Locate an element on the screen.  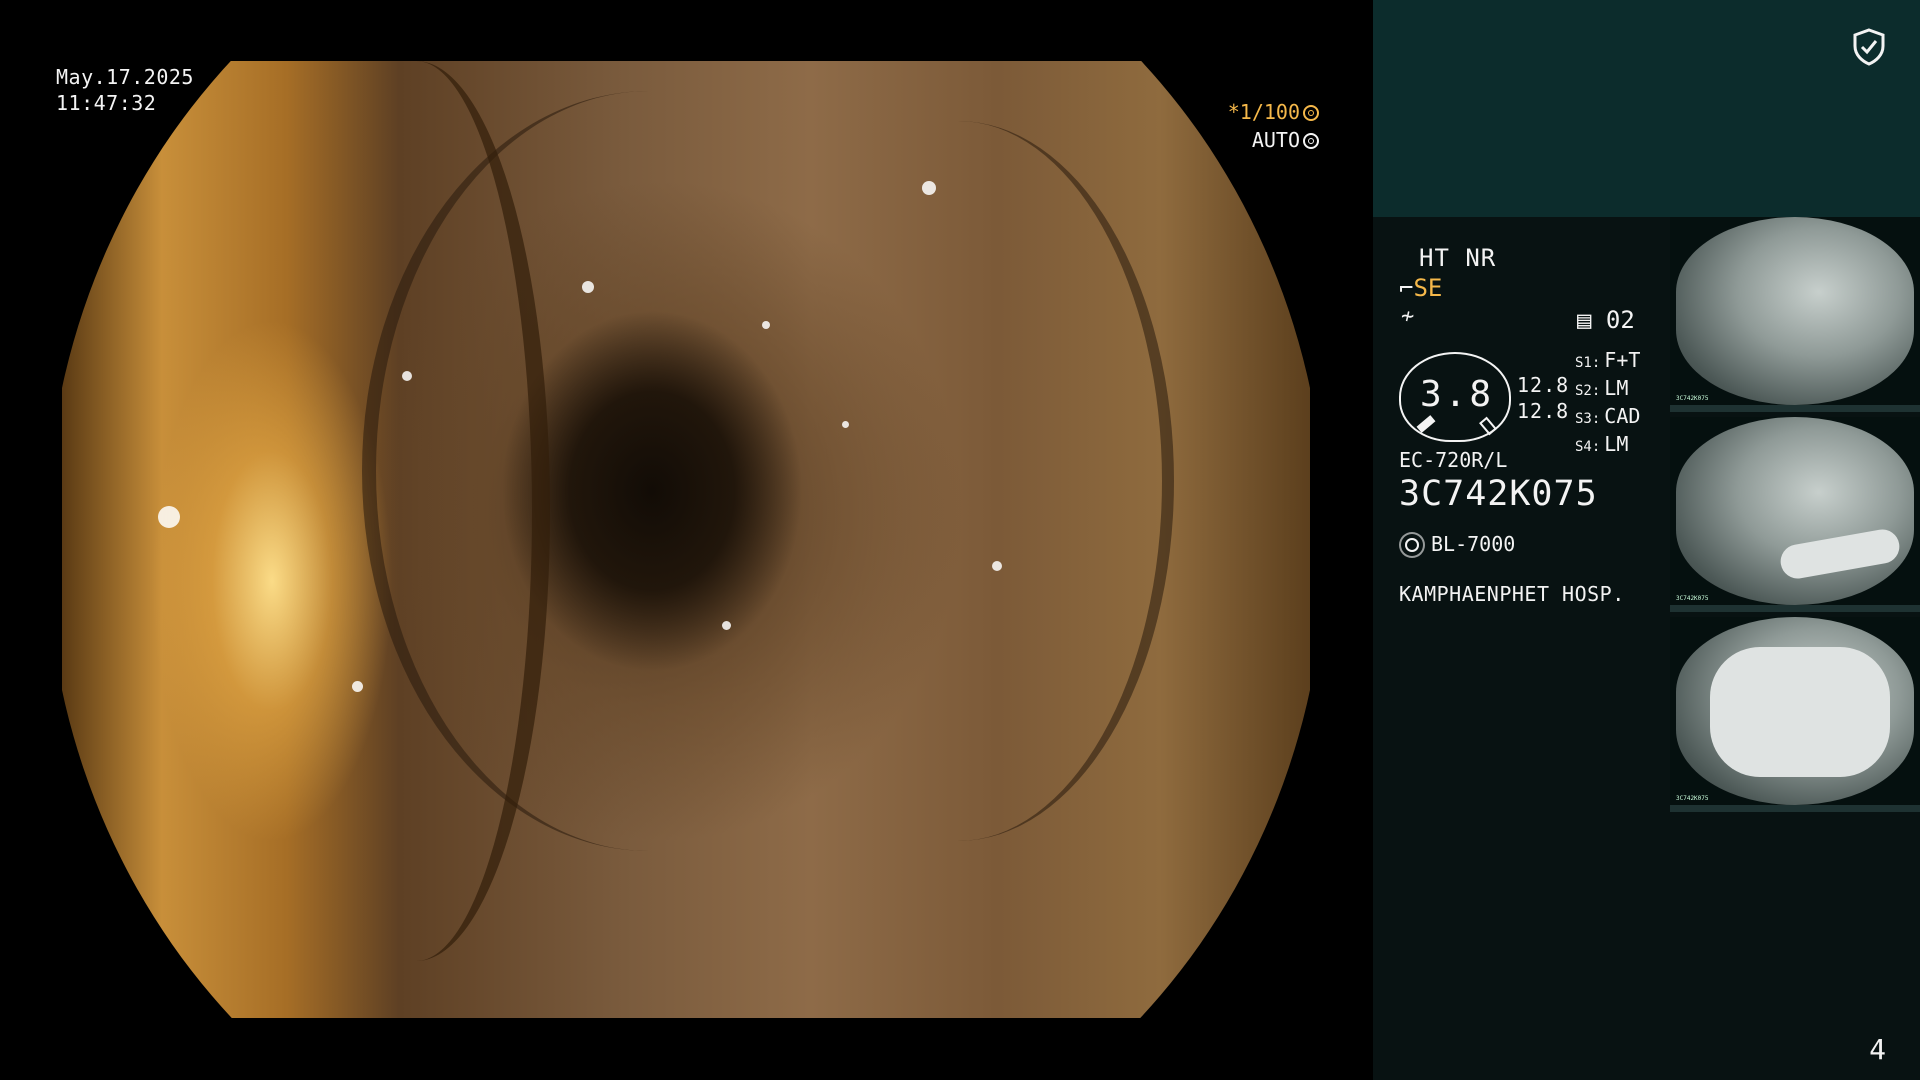
info-panel-header is located at coordinates (1646, 108).